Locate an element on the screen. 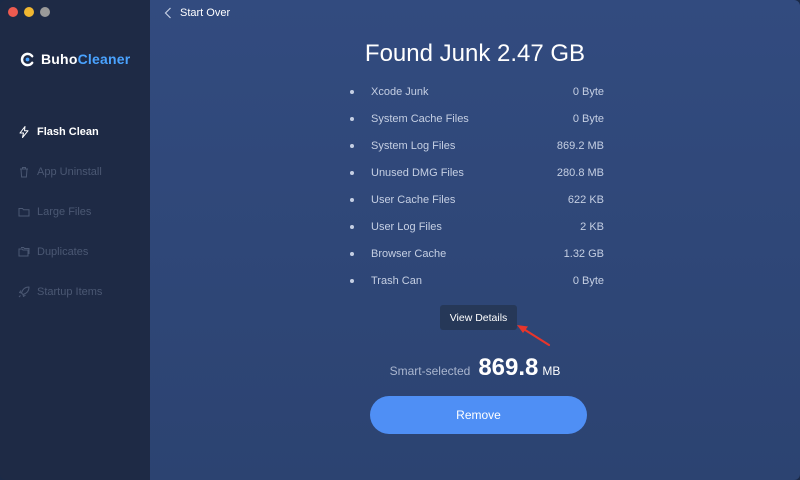 The width and height of the screenshot is (800, 480). view-details-button: View Details is located at coordinates (478, 317).